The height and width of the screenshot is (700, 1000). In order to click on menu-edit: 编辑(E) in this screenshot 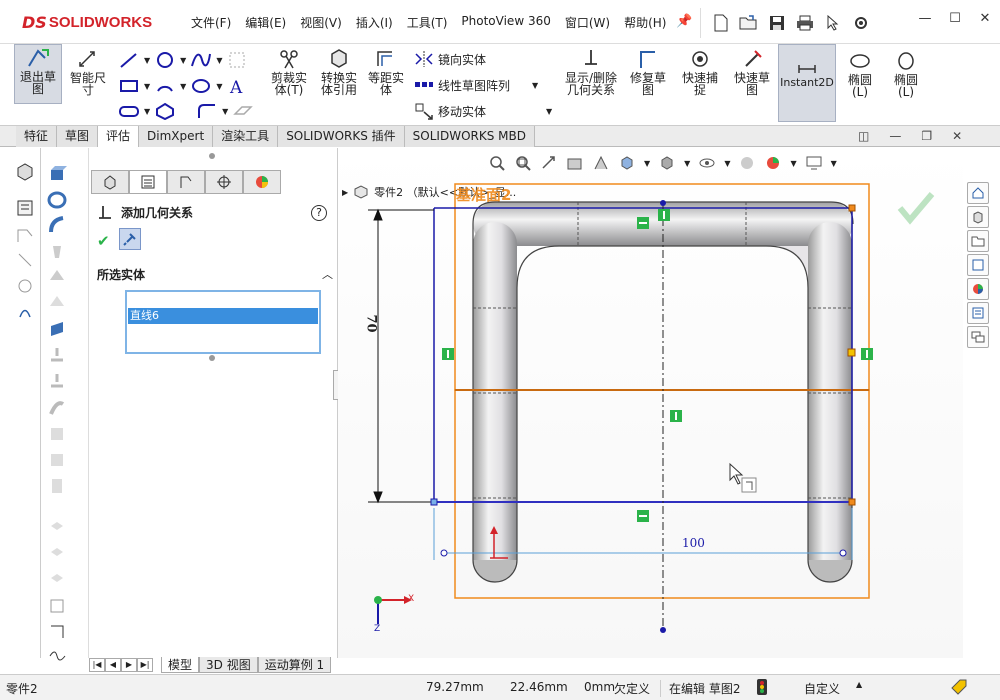, I will do `click(265, 22)`.